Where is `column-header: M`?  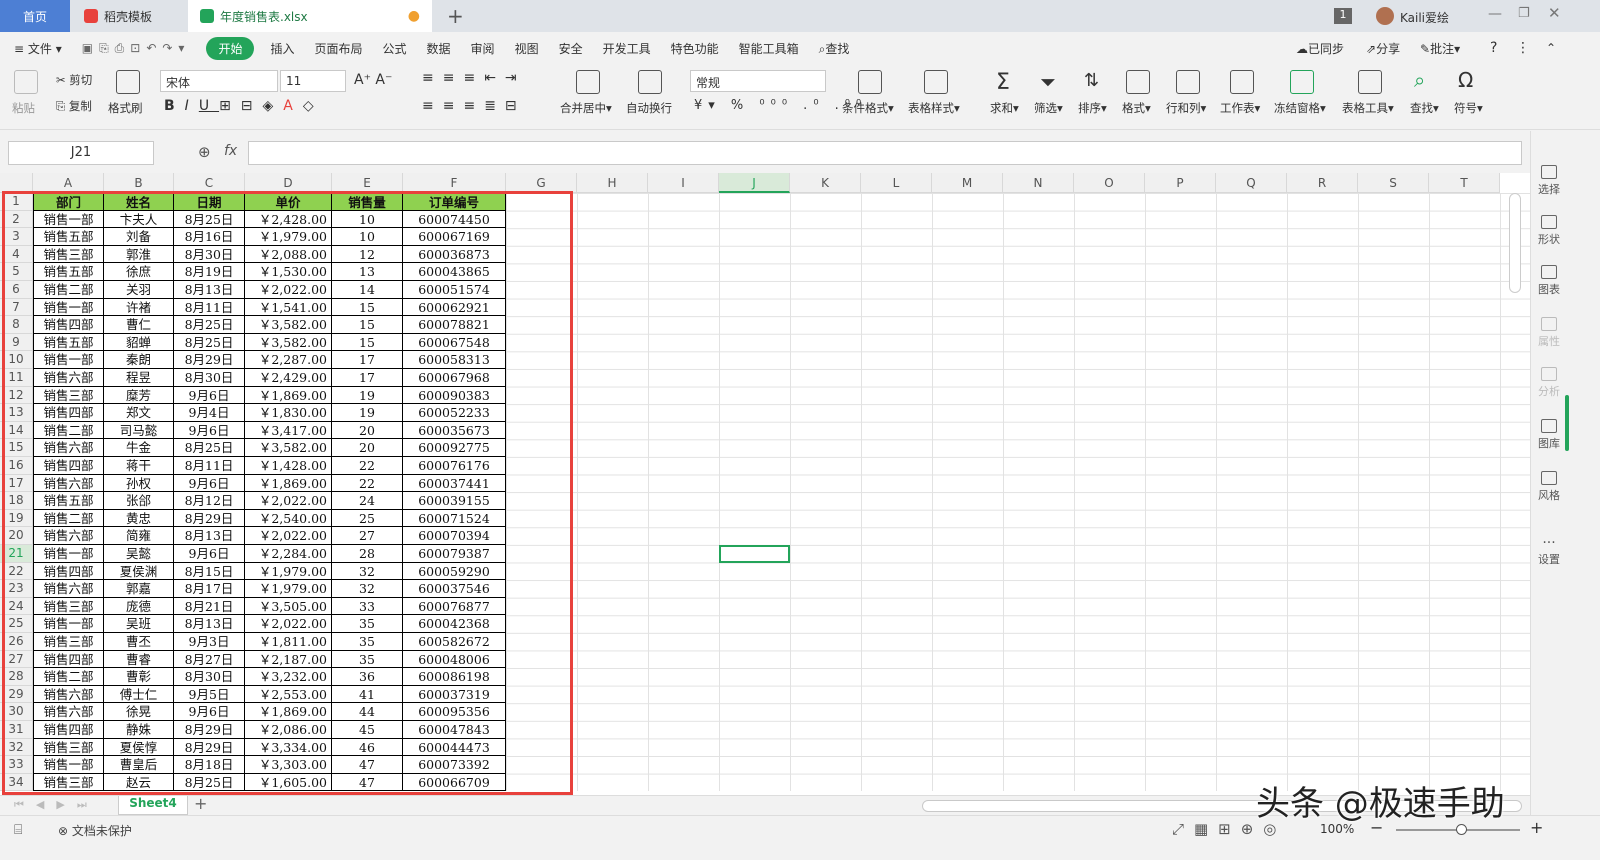 column-header: M is located at coordinates (967, 183).